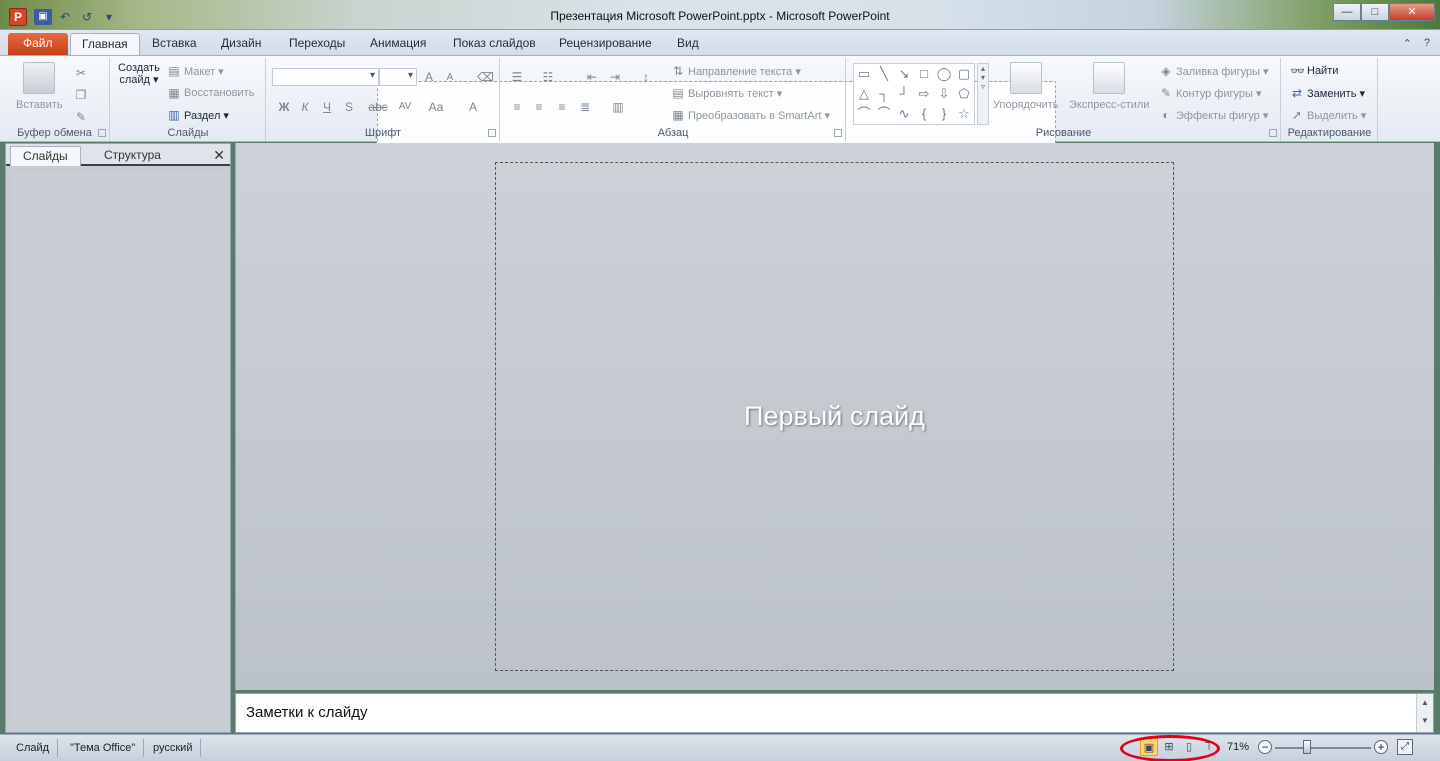 Image resolution: width=1440 pixels, height=761 pixels. What do you see at coordinates (1407, 43) in the screenshot?
I see `collapse-ribbon-icon: ⌃` at bounding box center [1407, 43].